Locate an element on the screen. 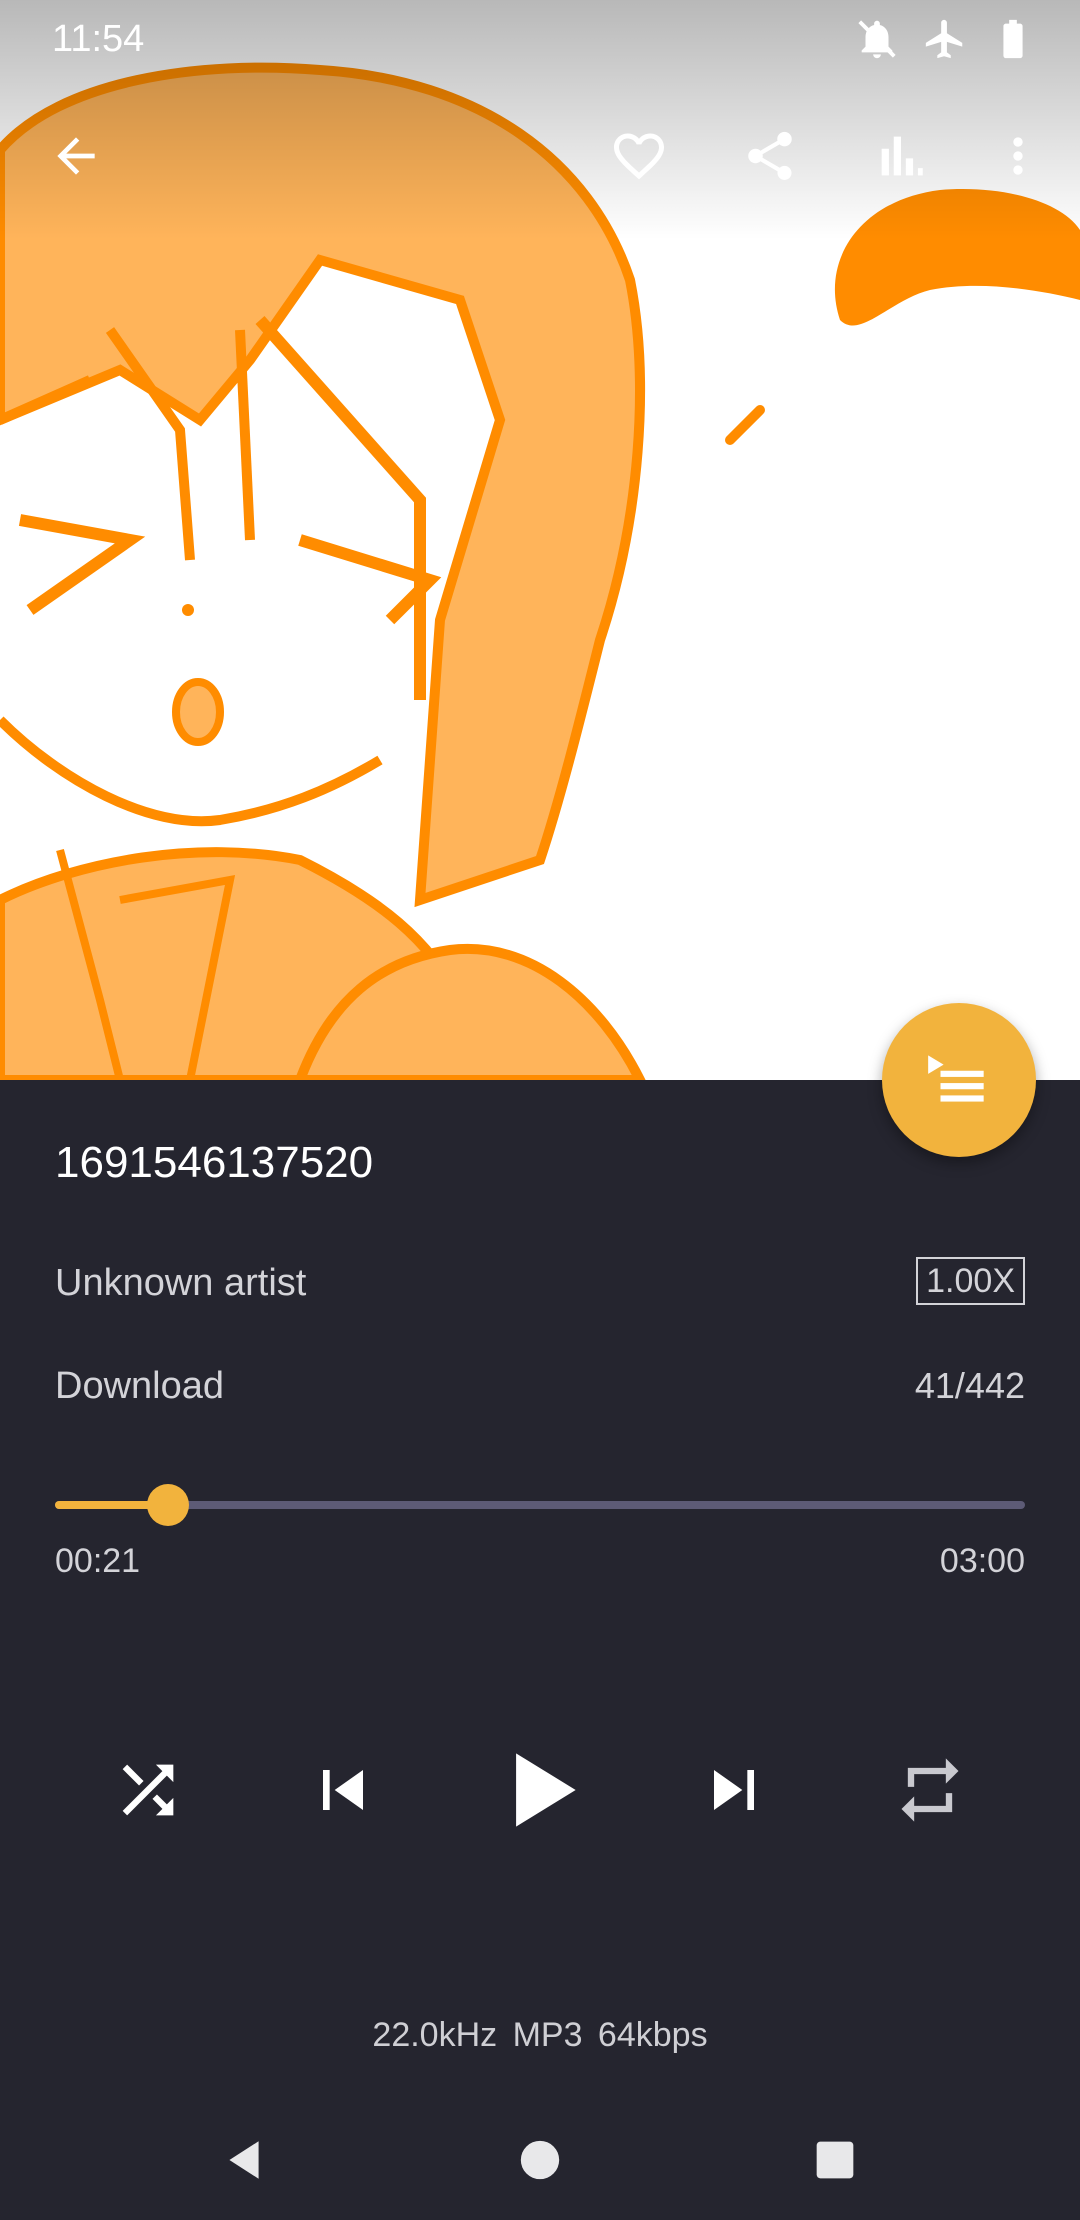  next-button is located at coordinates (734, 1790).